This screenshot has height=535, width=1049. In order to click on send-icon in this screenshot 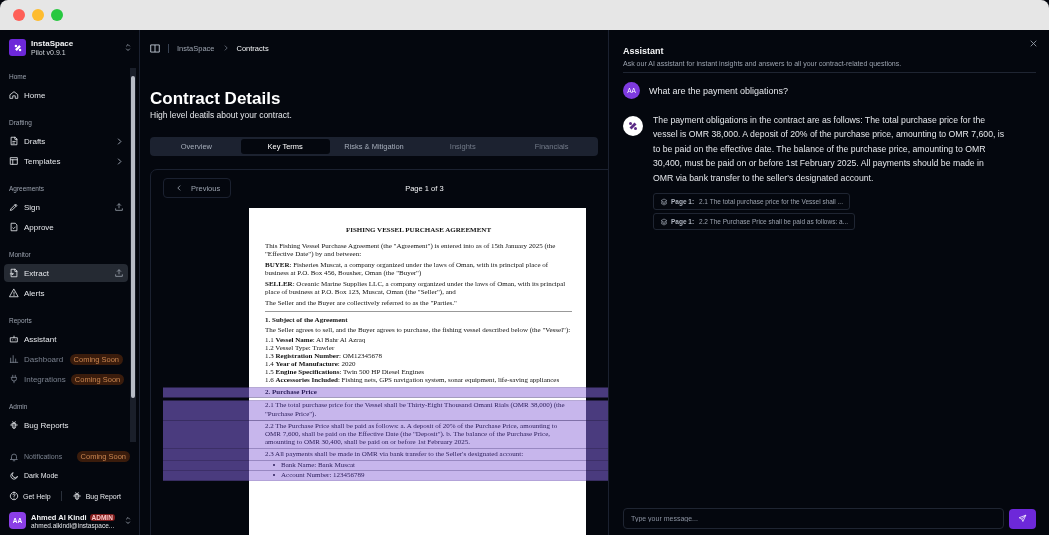, I will do `click(1022, 518)`.